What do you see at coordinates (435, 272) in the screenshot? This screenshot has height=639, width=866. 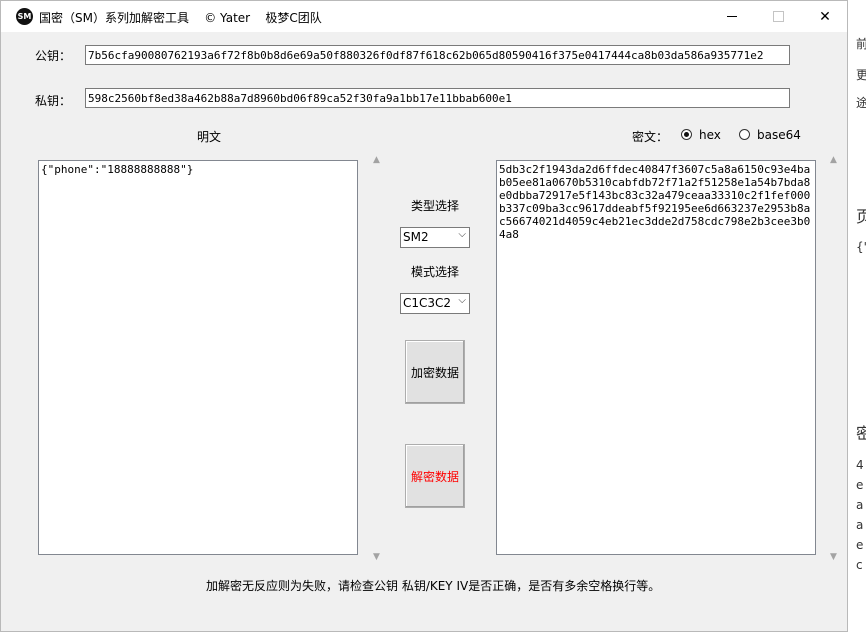 I see `mode-select-label: 模式选择` at bounding box center [435, 272].